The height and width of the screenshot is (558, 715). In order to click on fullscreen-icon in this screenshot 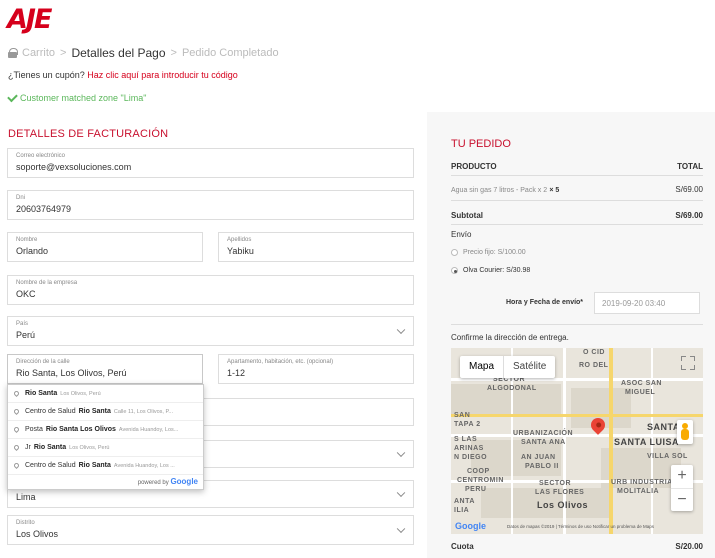, I will do `click(688, 363)`.